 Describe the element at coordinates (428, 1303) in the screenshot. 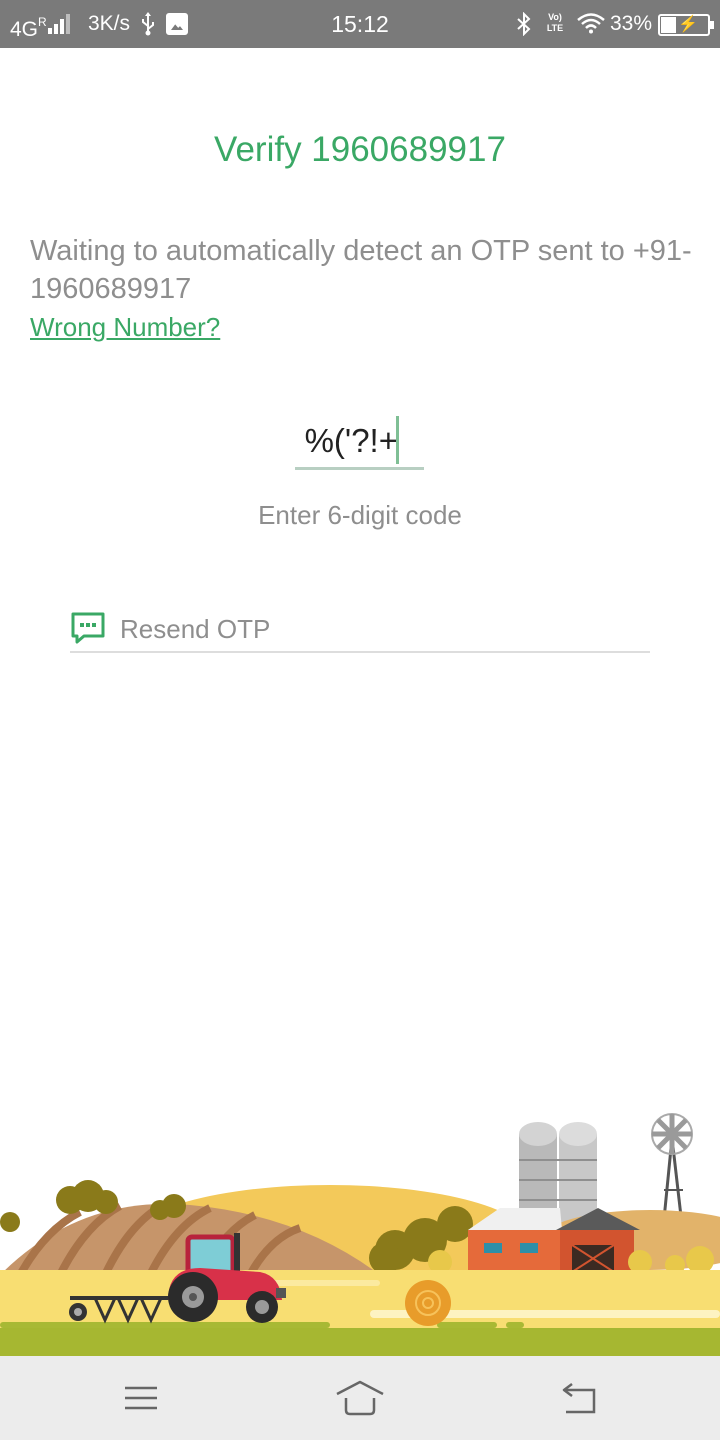

I see `hay-bale-icon` at that location.